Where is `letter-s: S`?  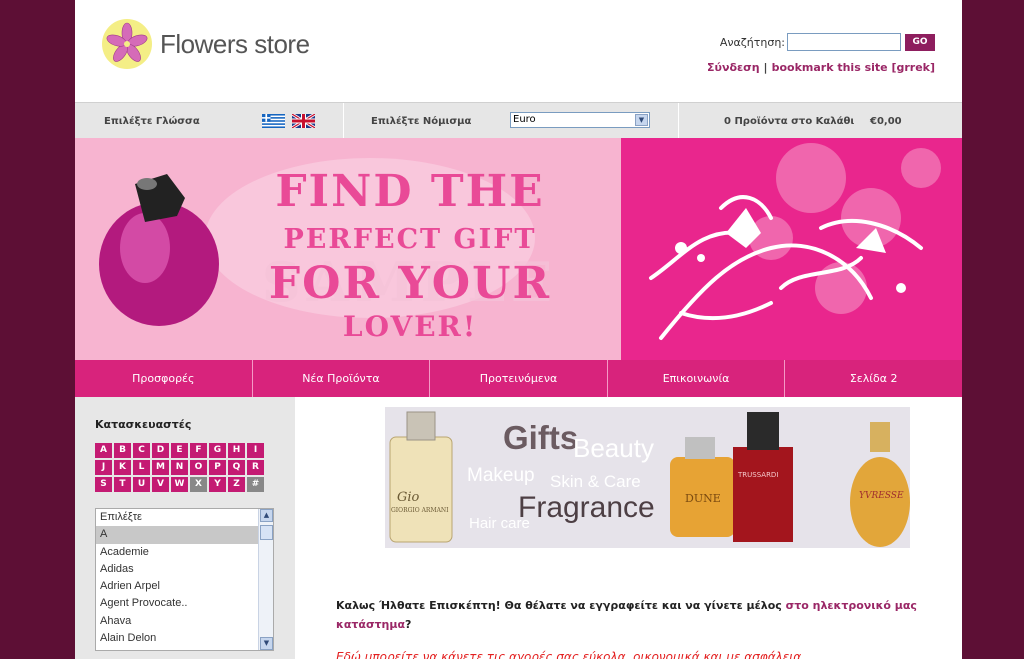
letter-s: S is located at coordinates (103, 484).